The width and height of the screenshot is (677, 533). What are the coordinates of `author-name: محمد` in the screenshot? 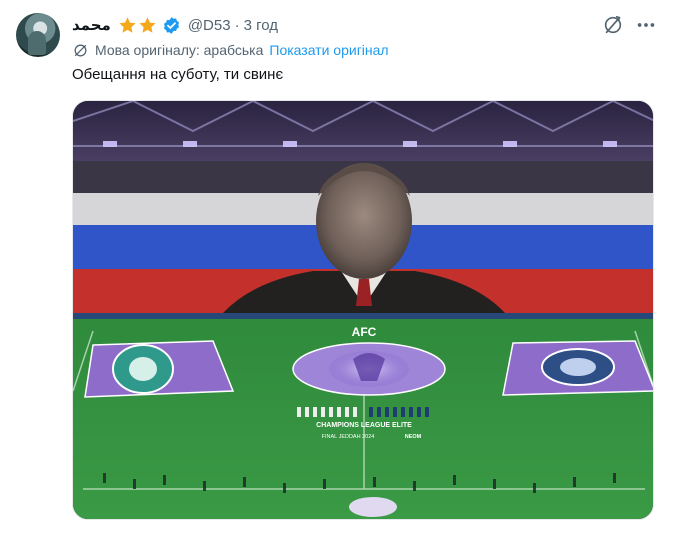 It's located at (91, 25).